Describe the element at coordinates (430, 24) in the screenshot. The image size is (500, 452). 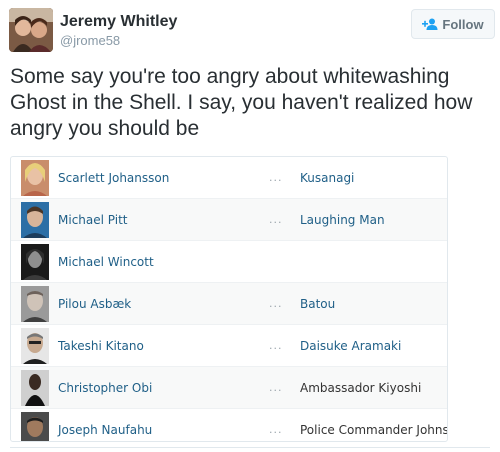
I see `add-user-icon` at that location.